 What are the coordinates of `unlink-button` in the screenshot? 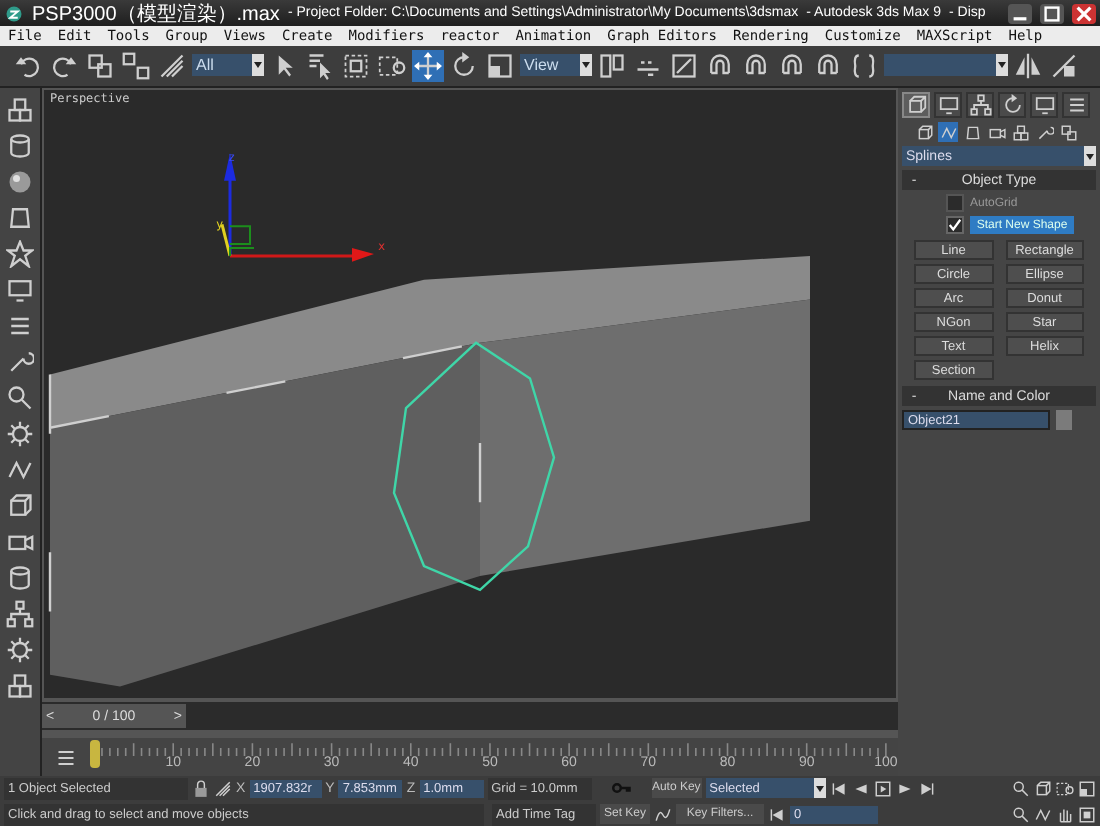 It's located at (136, 65).